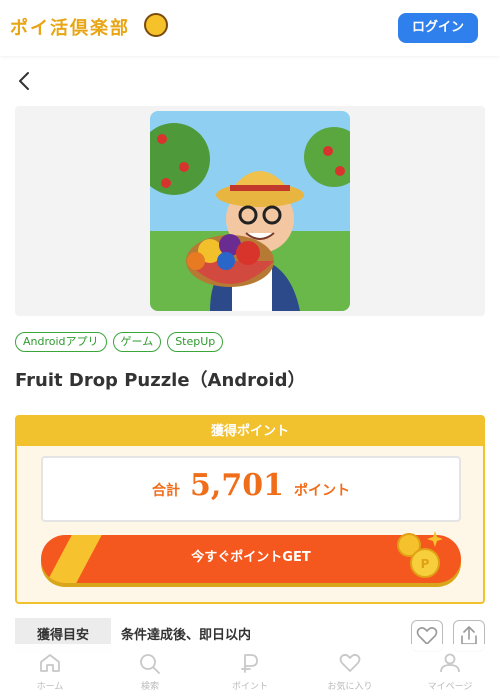  I want to click on user-icon, so click(450, 663).